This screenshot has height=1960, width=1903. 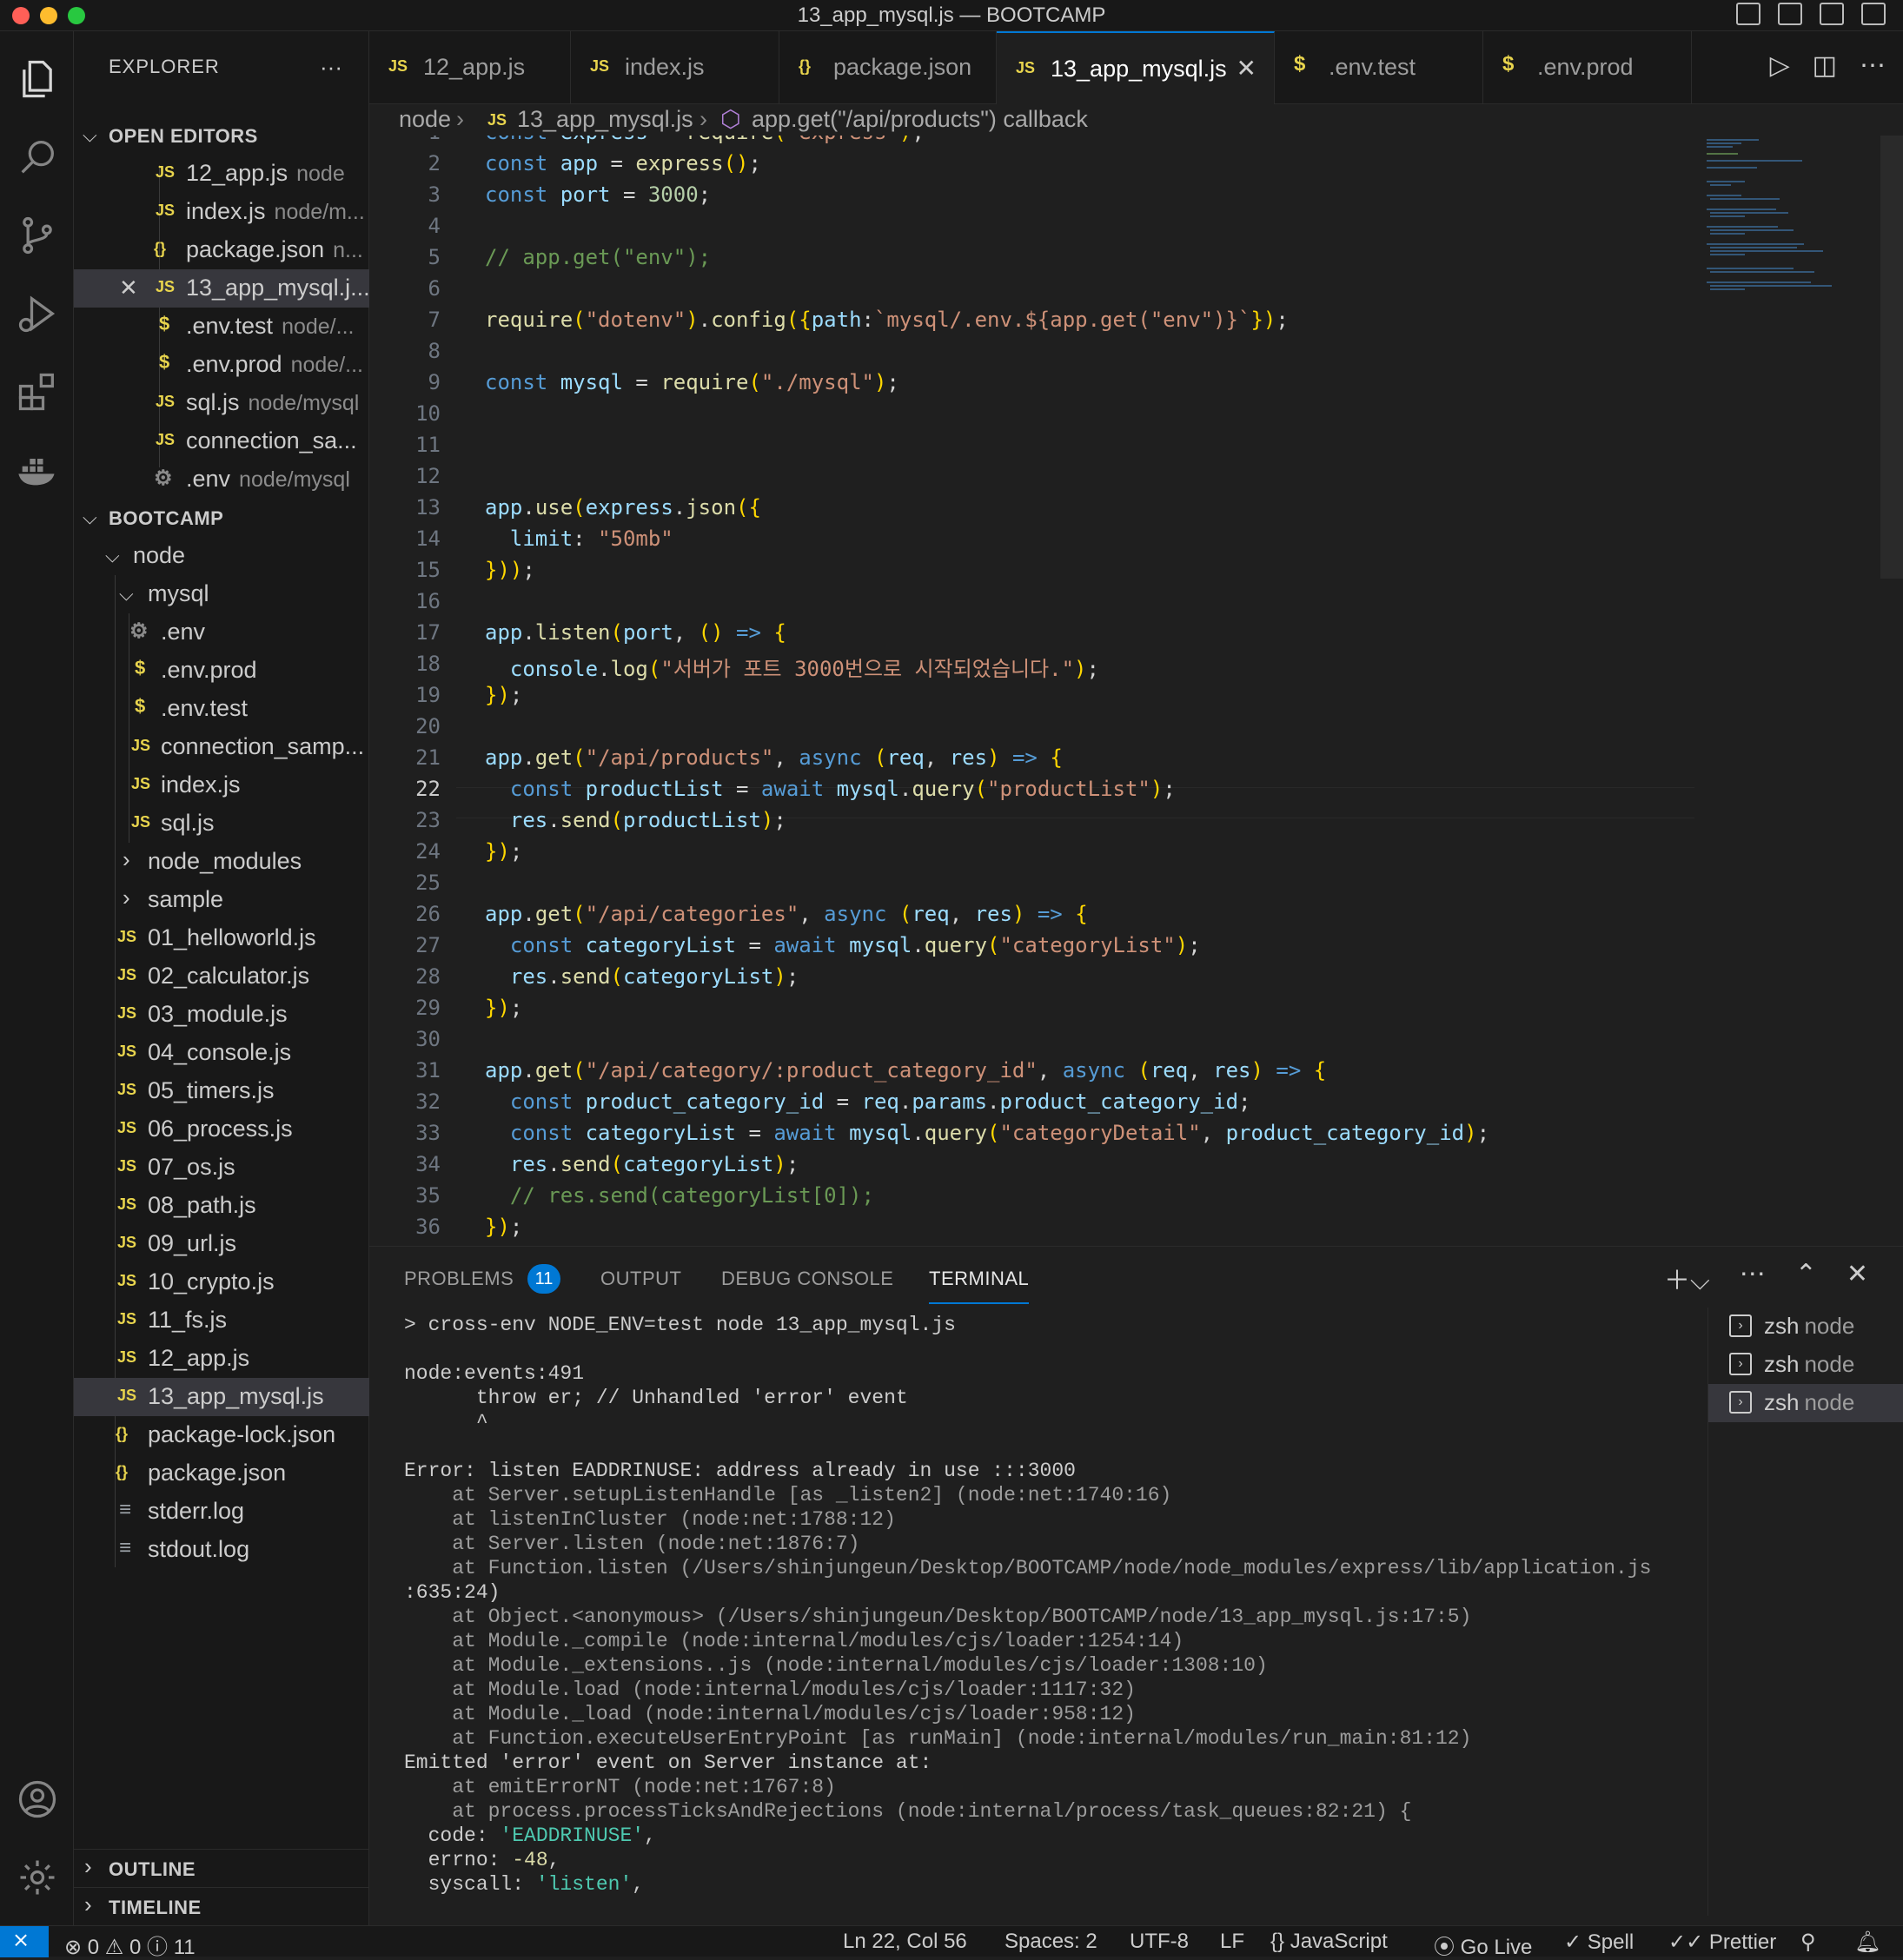 What do you see at coordinates (221, 785) in the screenshot?
I see `tree-file: JS index.js` at bounding box center [221, 785].